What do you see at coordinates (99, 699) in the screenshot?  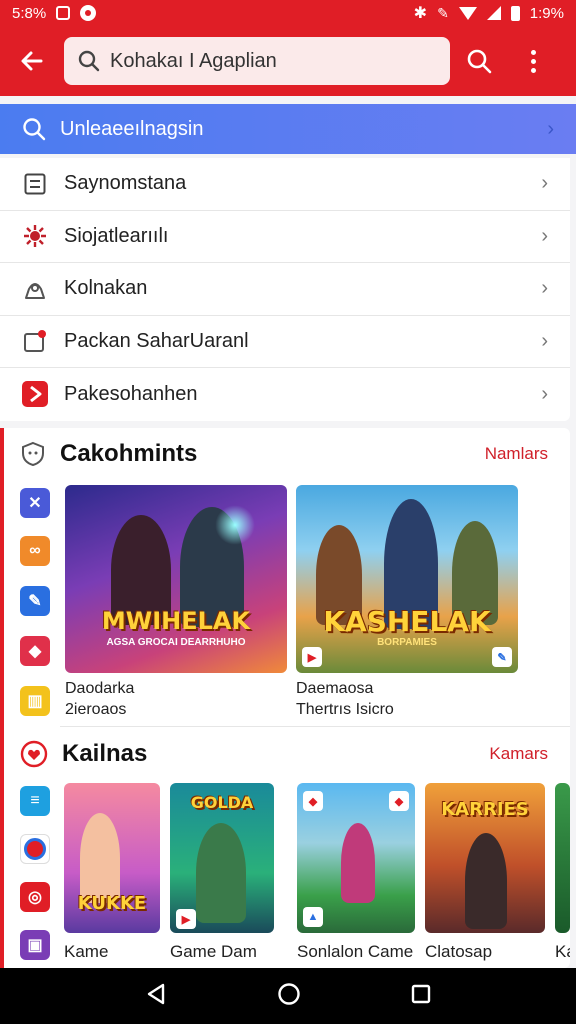 I see `game-caption: Daodarka 2ieroaos` at bounding box center [99, 699].